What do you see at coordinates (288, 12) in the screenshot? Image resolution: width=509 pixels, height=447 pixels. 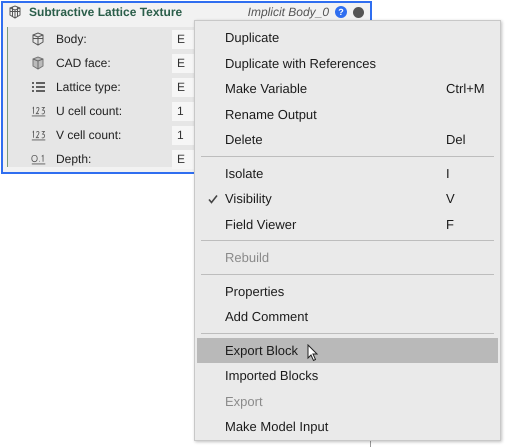 I see `output-name: Implicit Body_0` at bounding box center [288, 12].